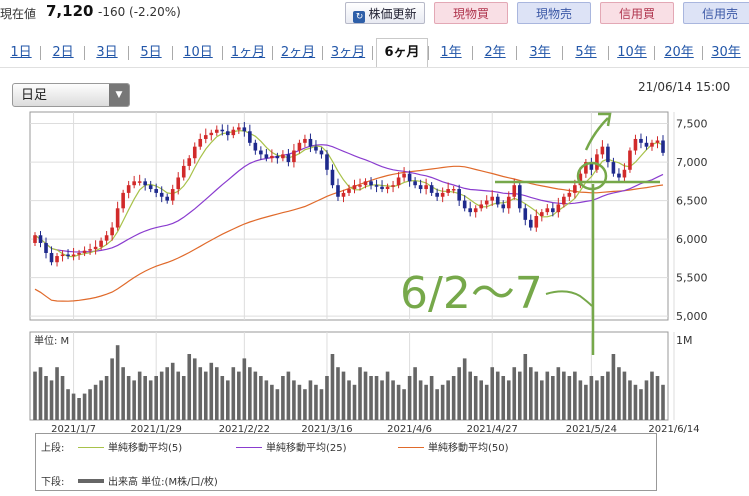  What do you see at coordinates (71, 95) in the screenshot?
I see `timeframe-select: 日足 ▼` at bounding box center [71, 95].